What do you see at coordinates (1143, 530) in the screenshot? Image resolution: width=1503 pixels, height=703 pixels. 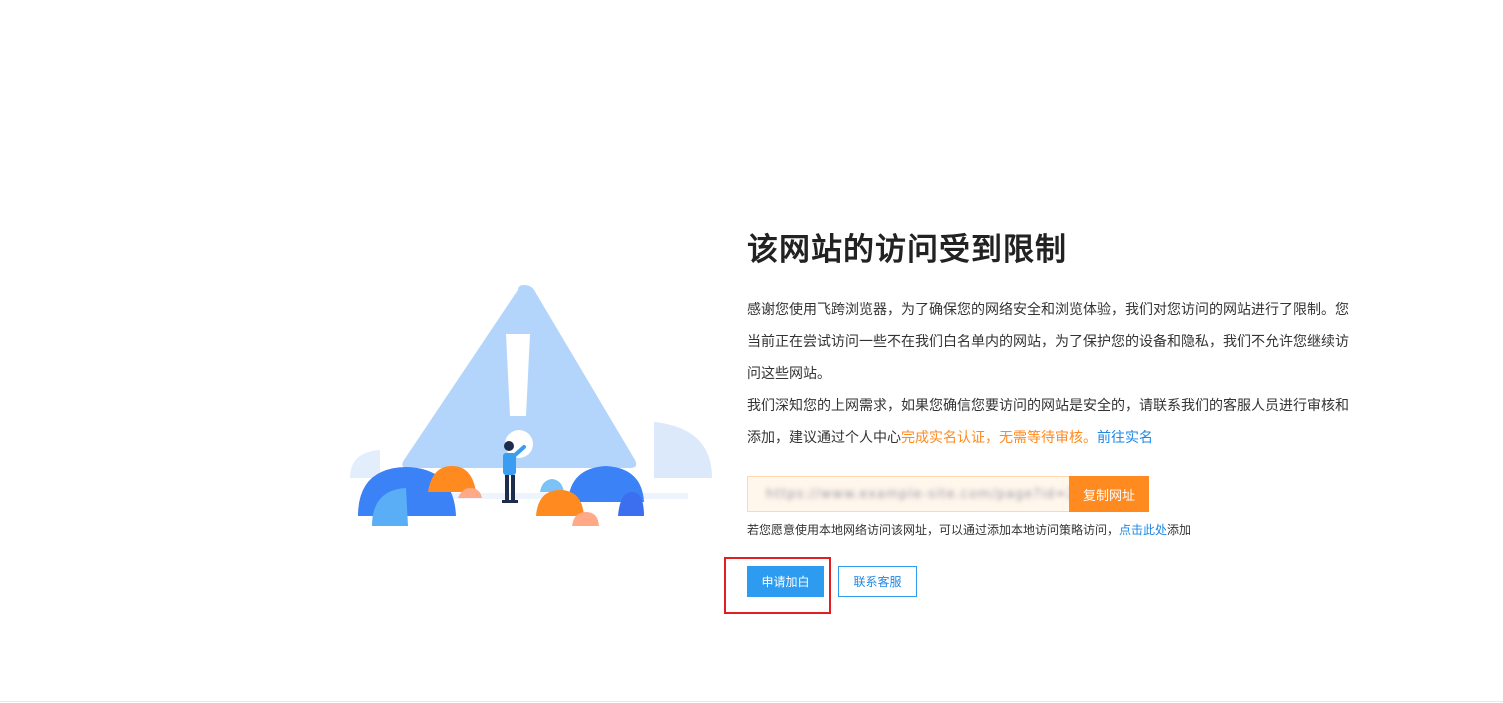 I see `click-here-link: 点击此处` at bounding box center [1143, 530].